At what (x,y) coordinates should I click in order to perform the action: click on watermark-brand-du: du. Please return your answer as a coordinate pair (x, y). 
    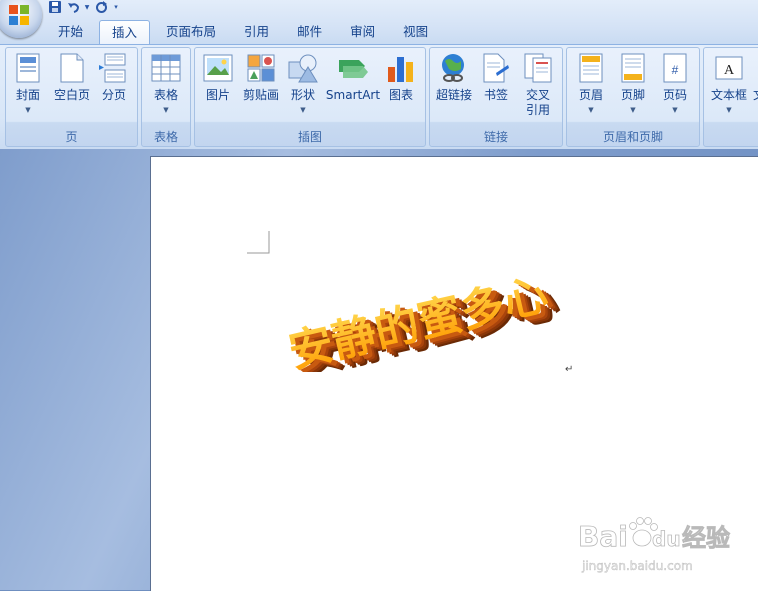
    Looking at the image, I should click on (666, 539).